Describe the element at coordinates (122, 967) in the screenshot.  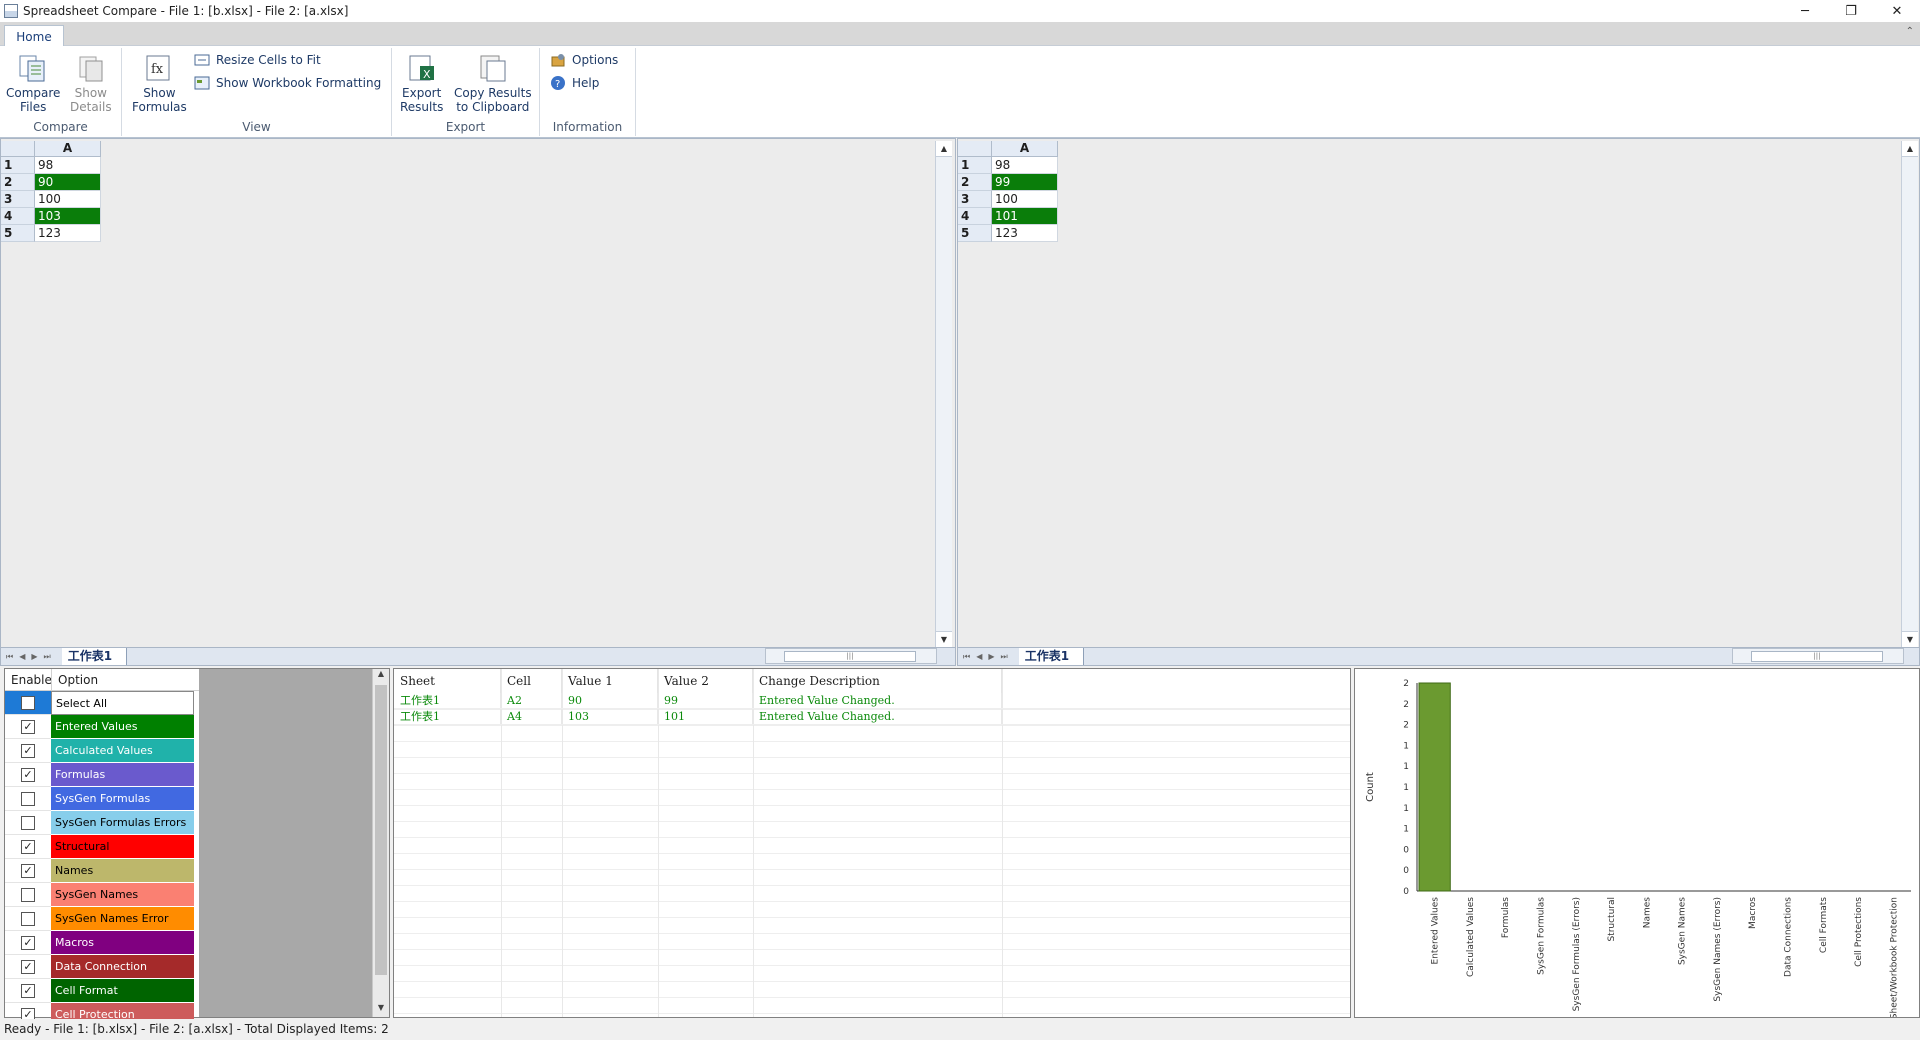
I see `option-label: Data Connection` at that location.